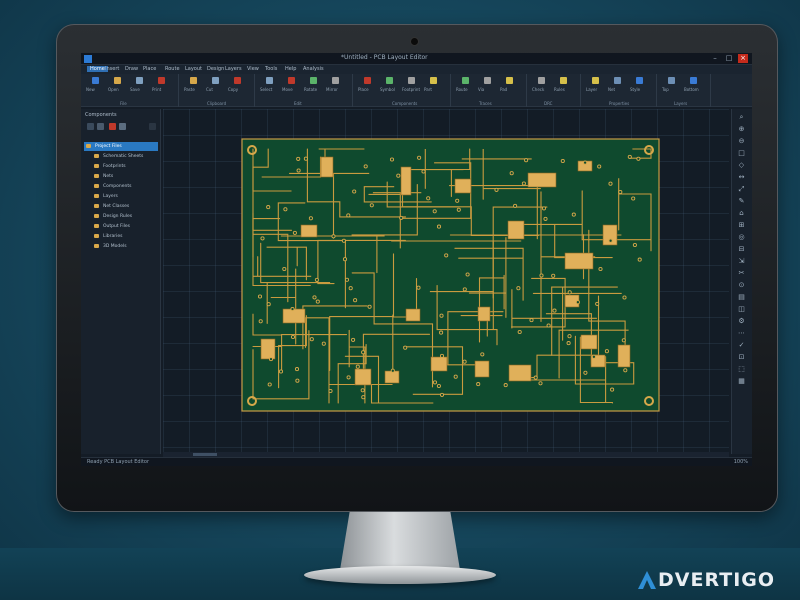 Image resolution: width=800 pixels, height=600 pixels. What do you see at coordinates (487, 80) in the screenshot?
I see `via-icon` at bounding box center [487, 80].